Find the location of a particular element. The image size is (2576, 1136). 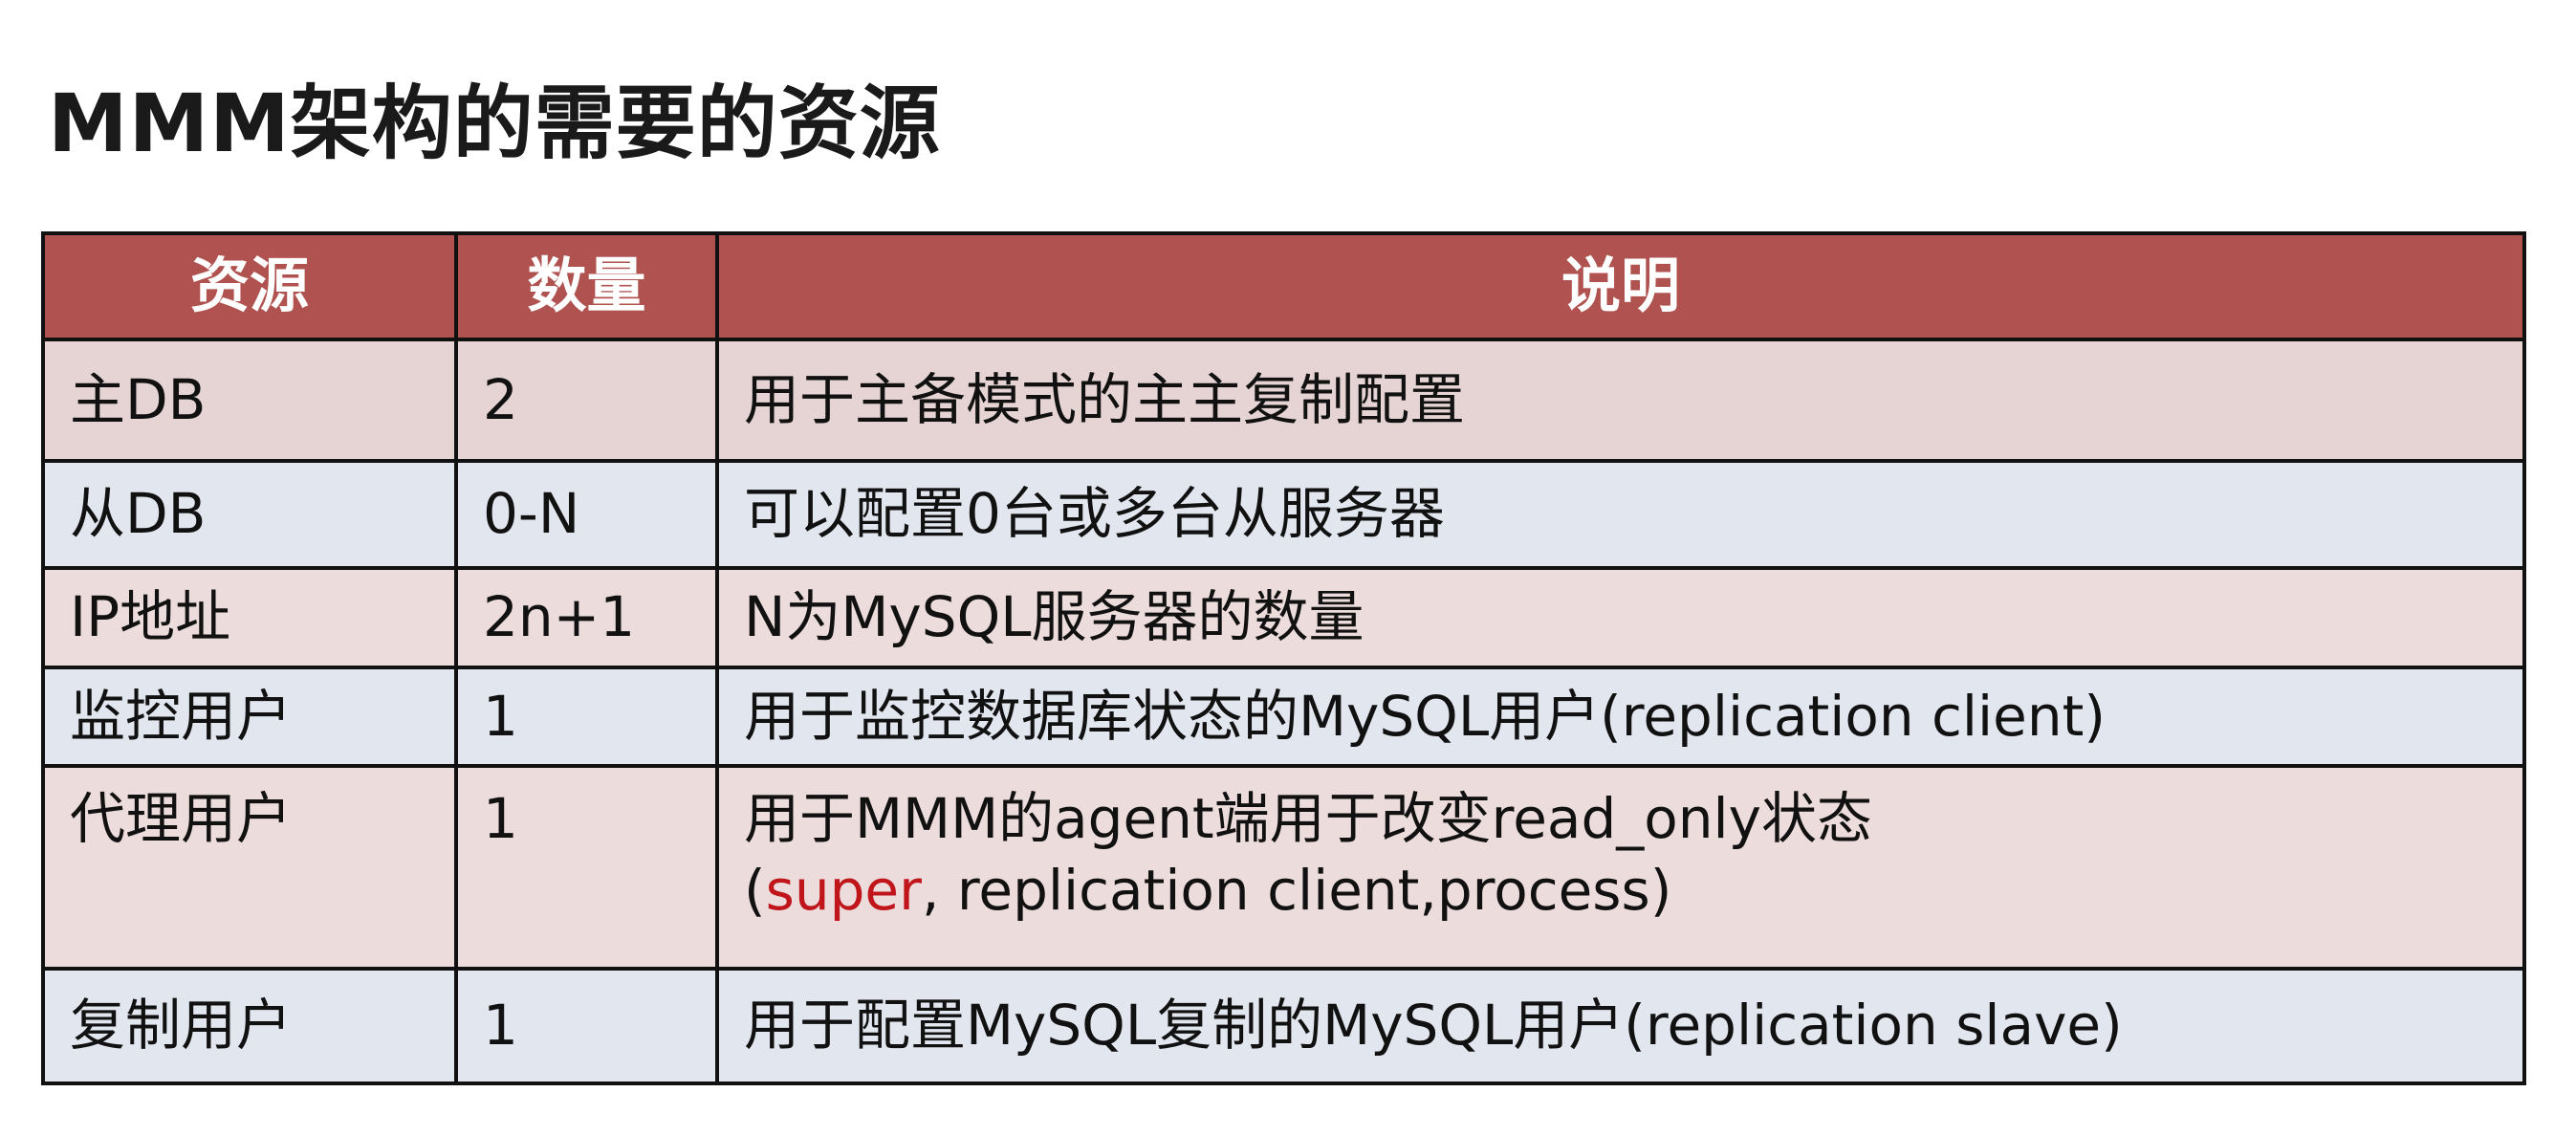

cell-count: 2 is located at coordinates (586, 400).